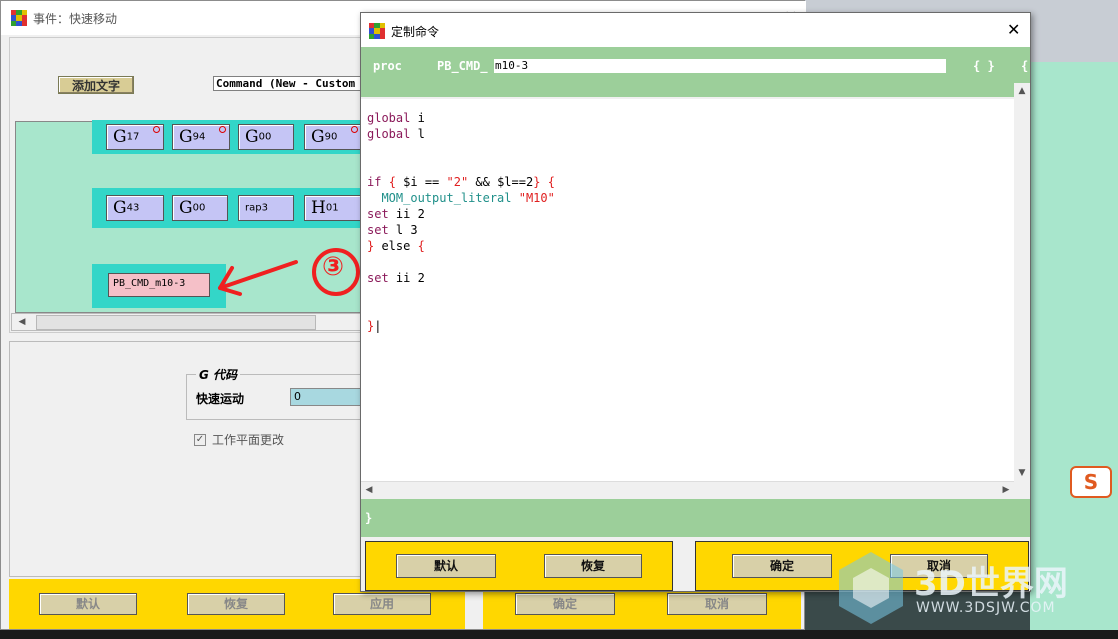 Image resolution: width=1118 pixels, height=639 pixels. Describe the element at coordinates (565, 604) in the screenshot. I see `ok-button: 确定` at that location.